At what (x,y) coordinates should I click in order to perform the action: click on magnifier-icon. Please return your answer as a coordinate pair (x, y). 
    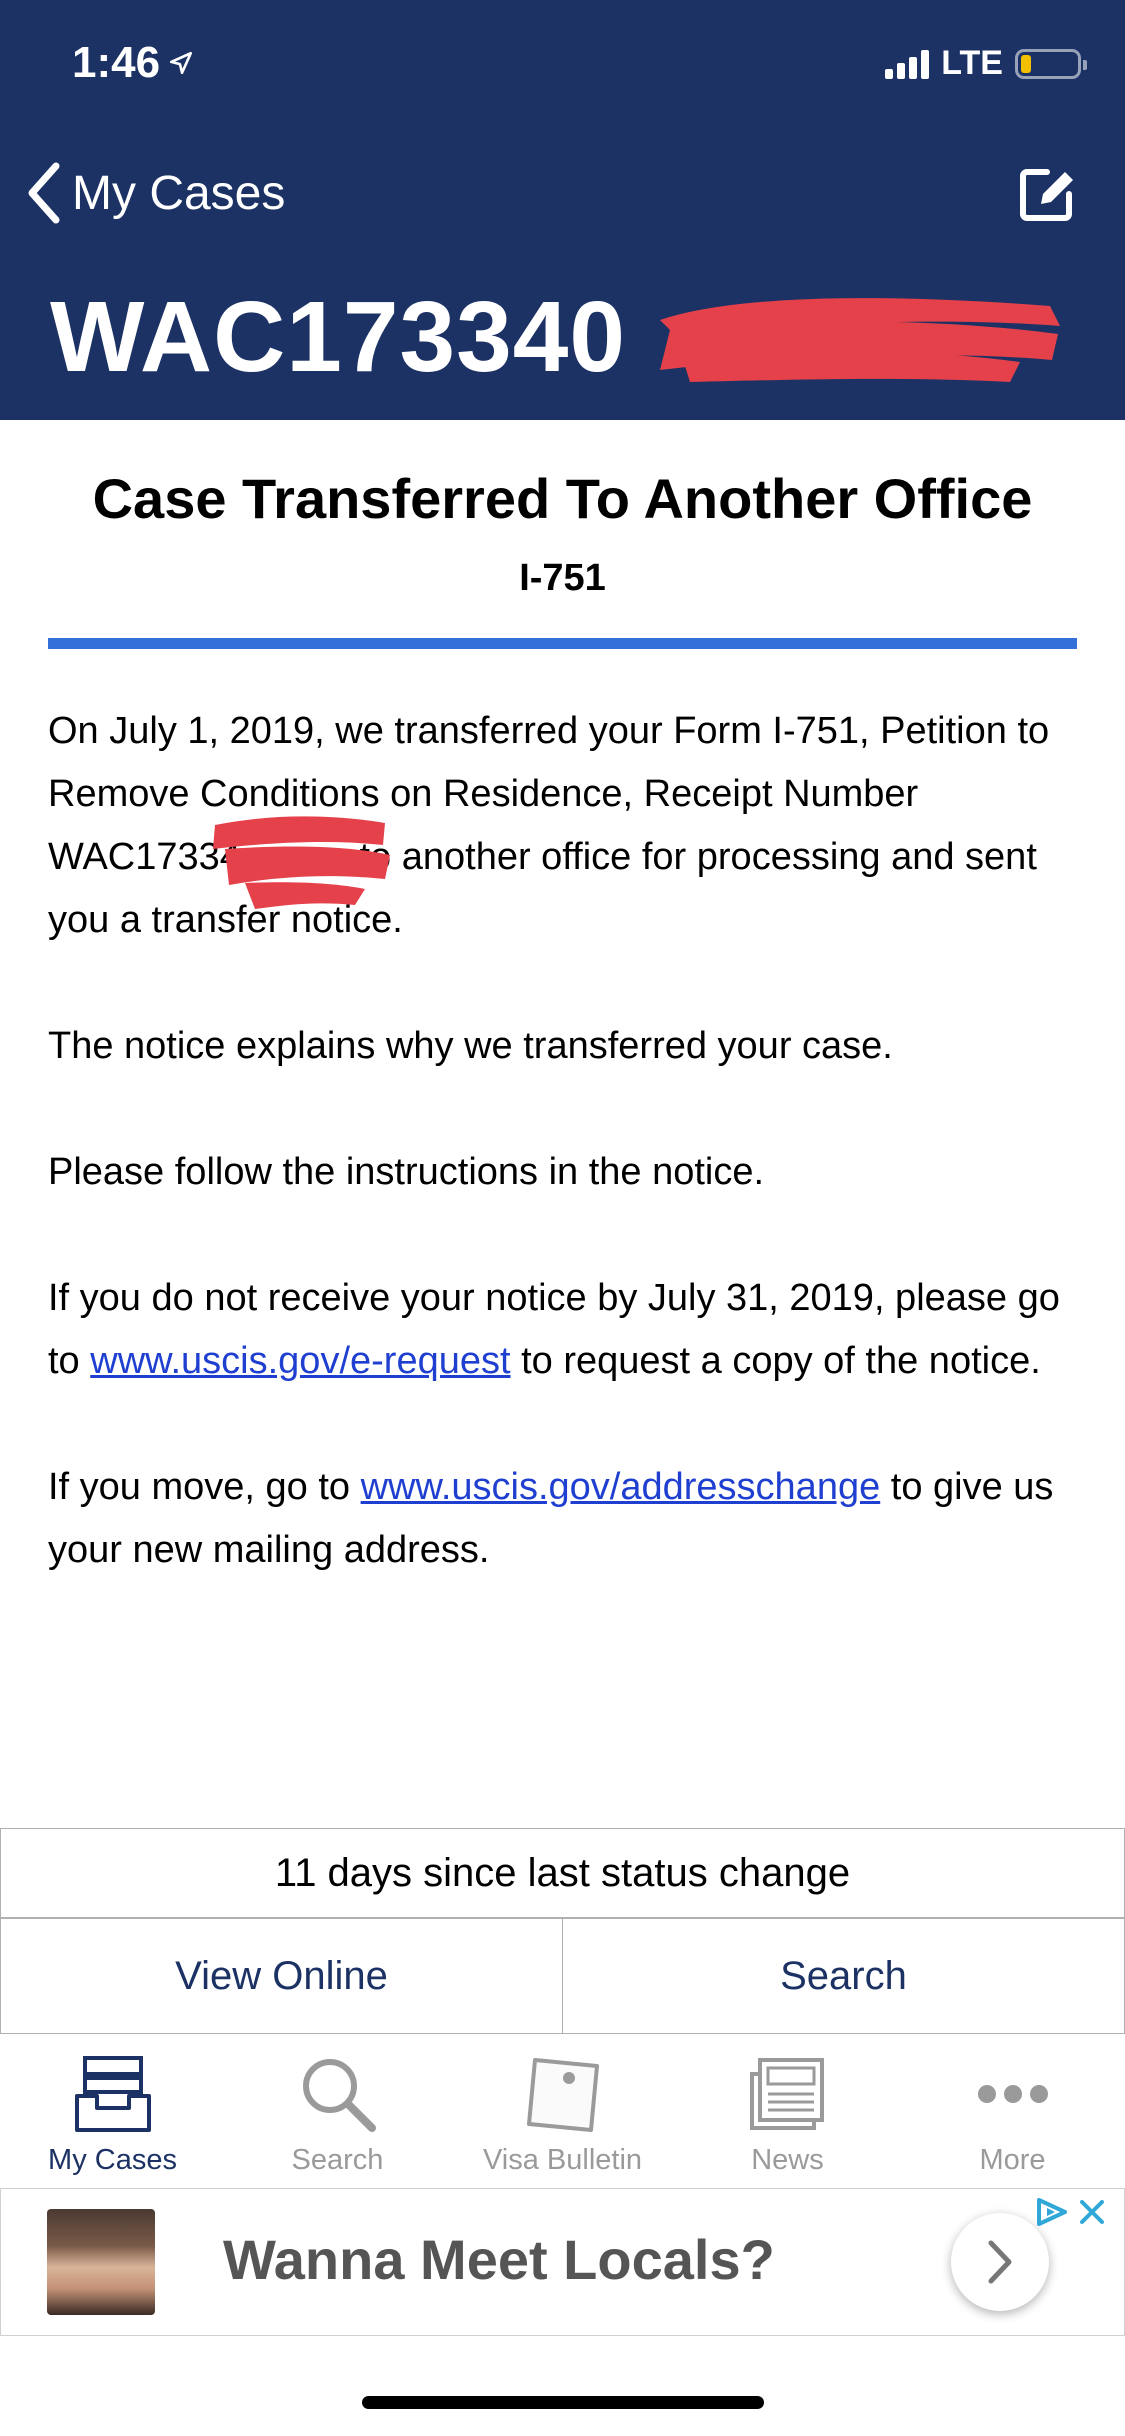
    Looking at the image, I should click on (339, 2095).